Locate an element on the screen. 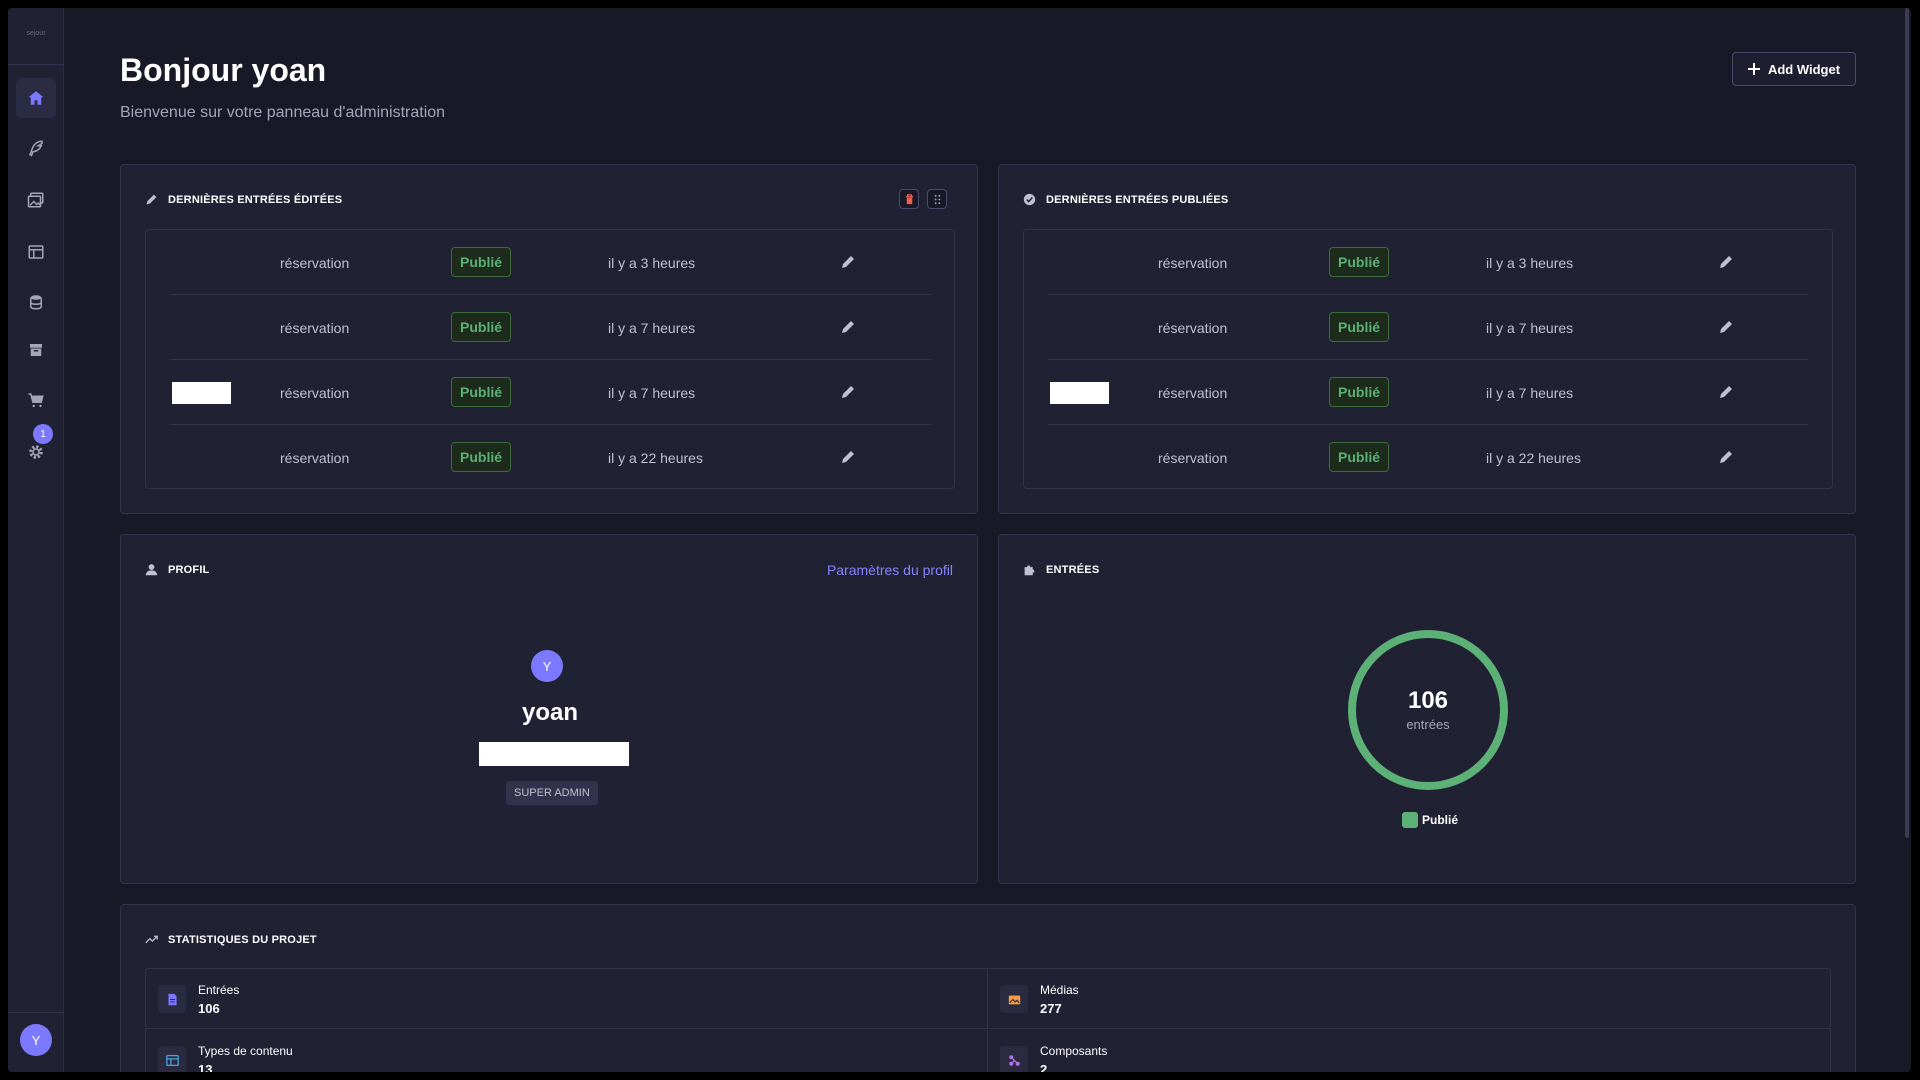 This screenshot has height=1080, width=1920. widget-header: STATISTIQUES DU PROJET is located at coordinates (231, 939).